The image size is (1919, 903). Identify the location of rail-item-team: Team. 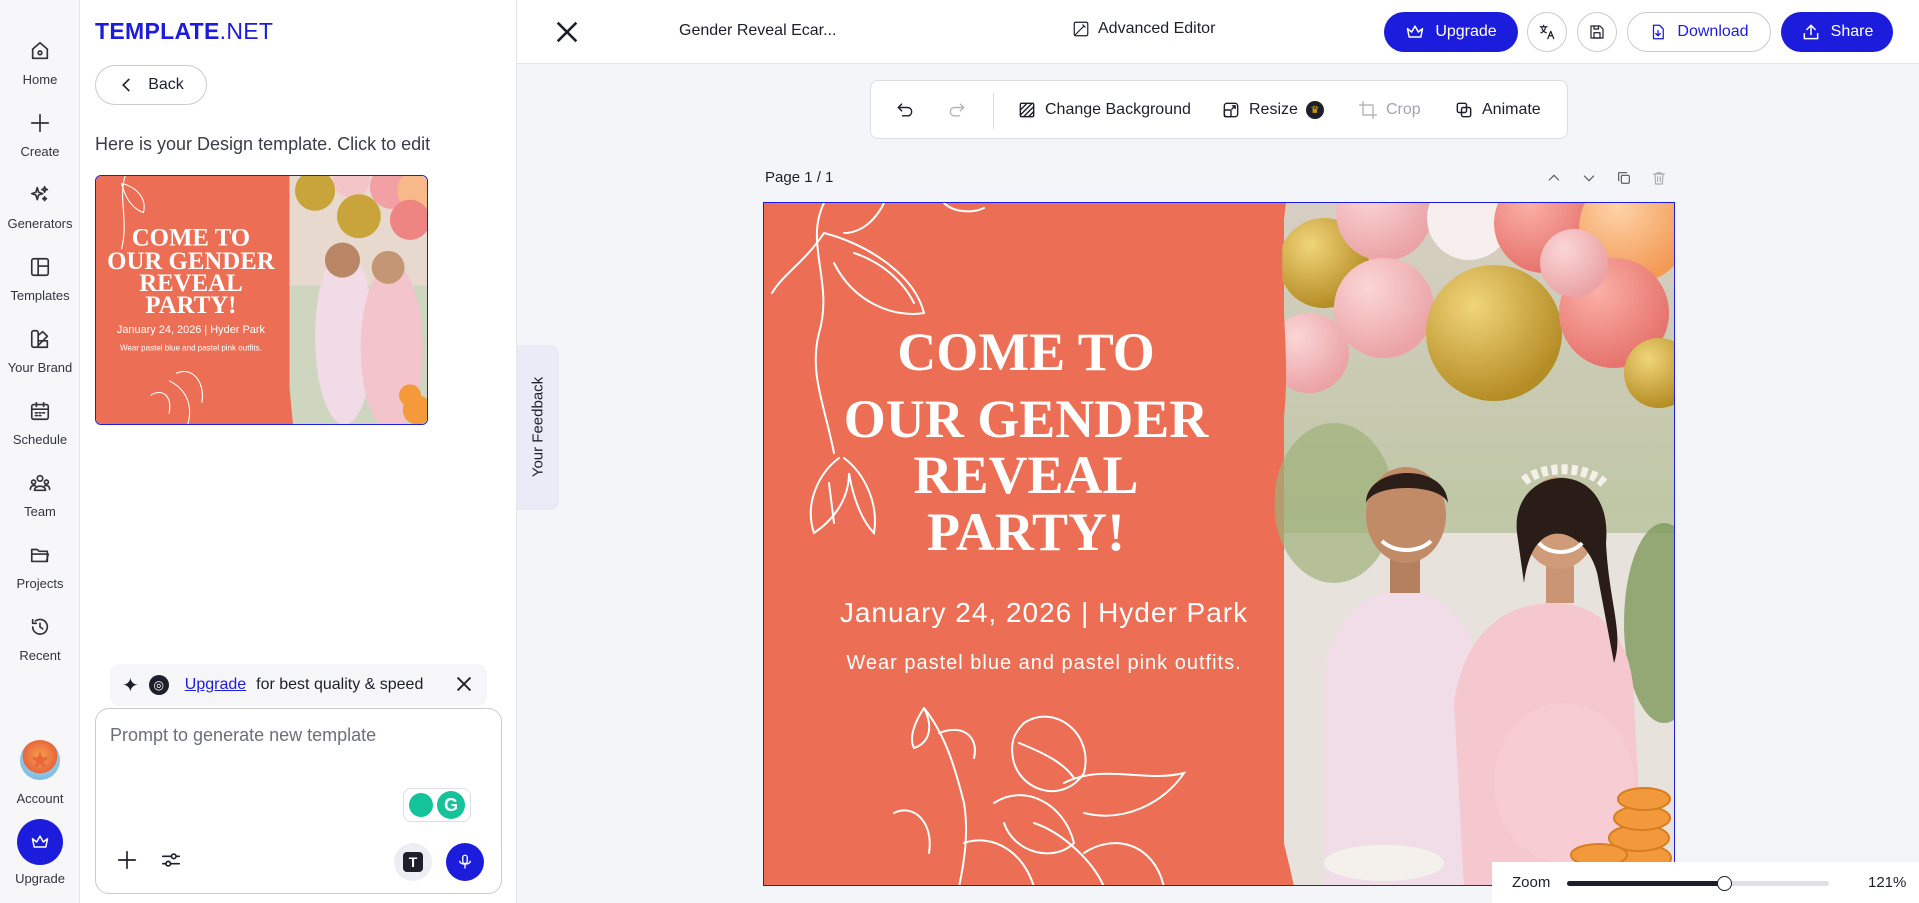
(40, 495).